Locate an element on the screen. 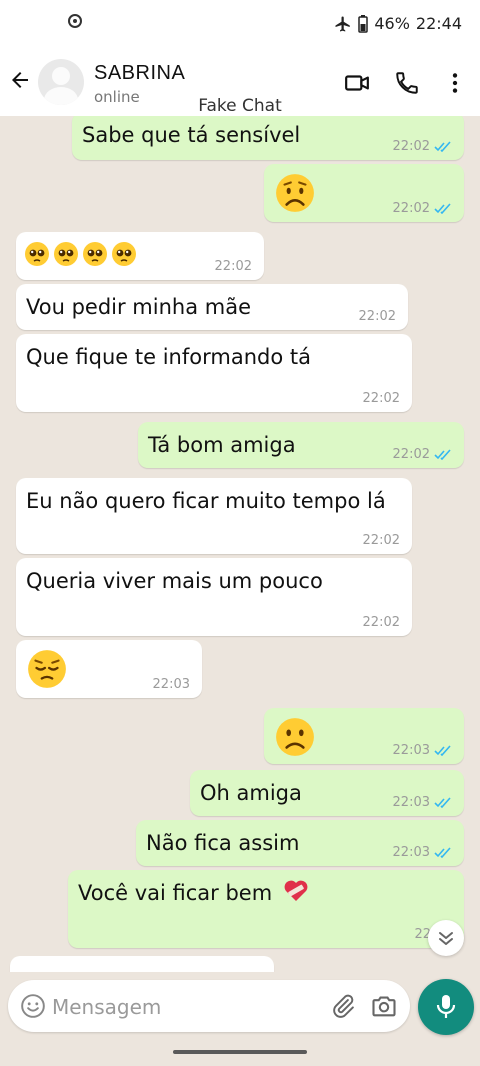  message-bubble-incoming: Vou pedir minha mãe 22:02 is located at coordinates (212, 307).